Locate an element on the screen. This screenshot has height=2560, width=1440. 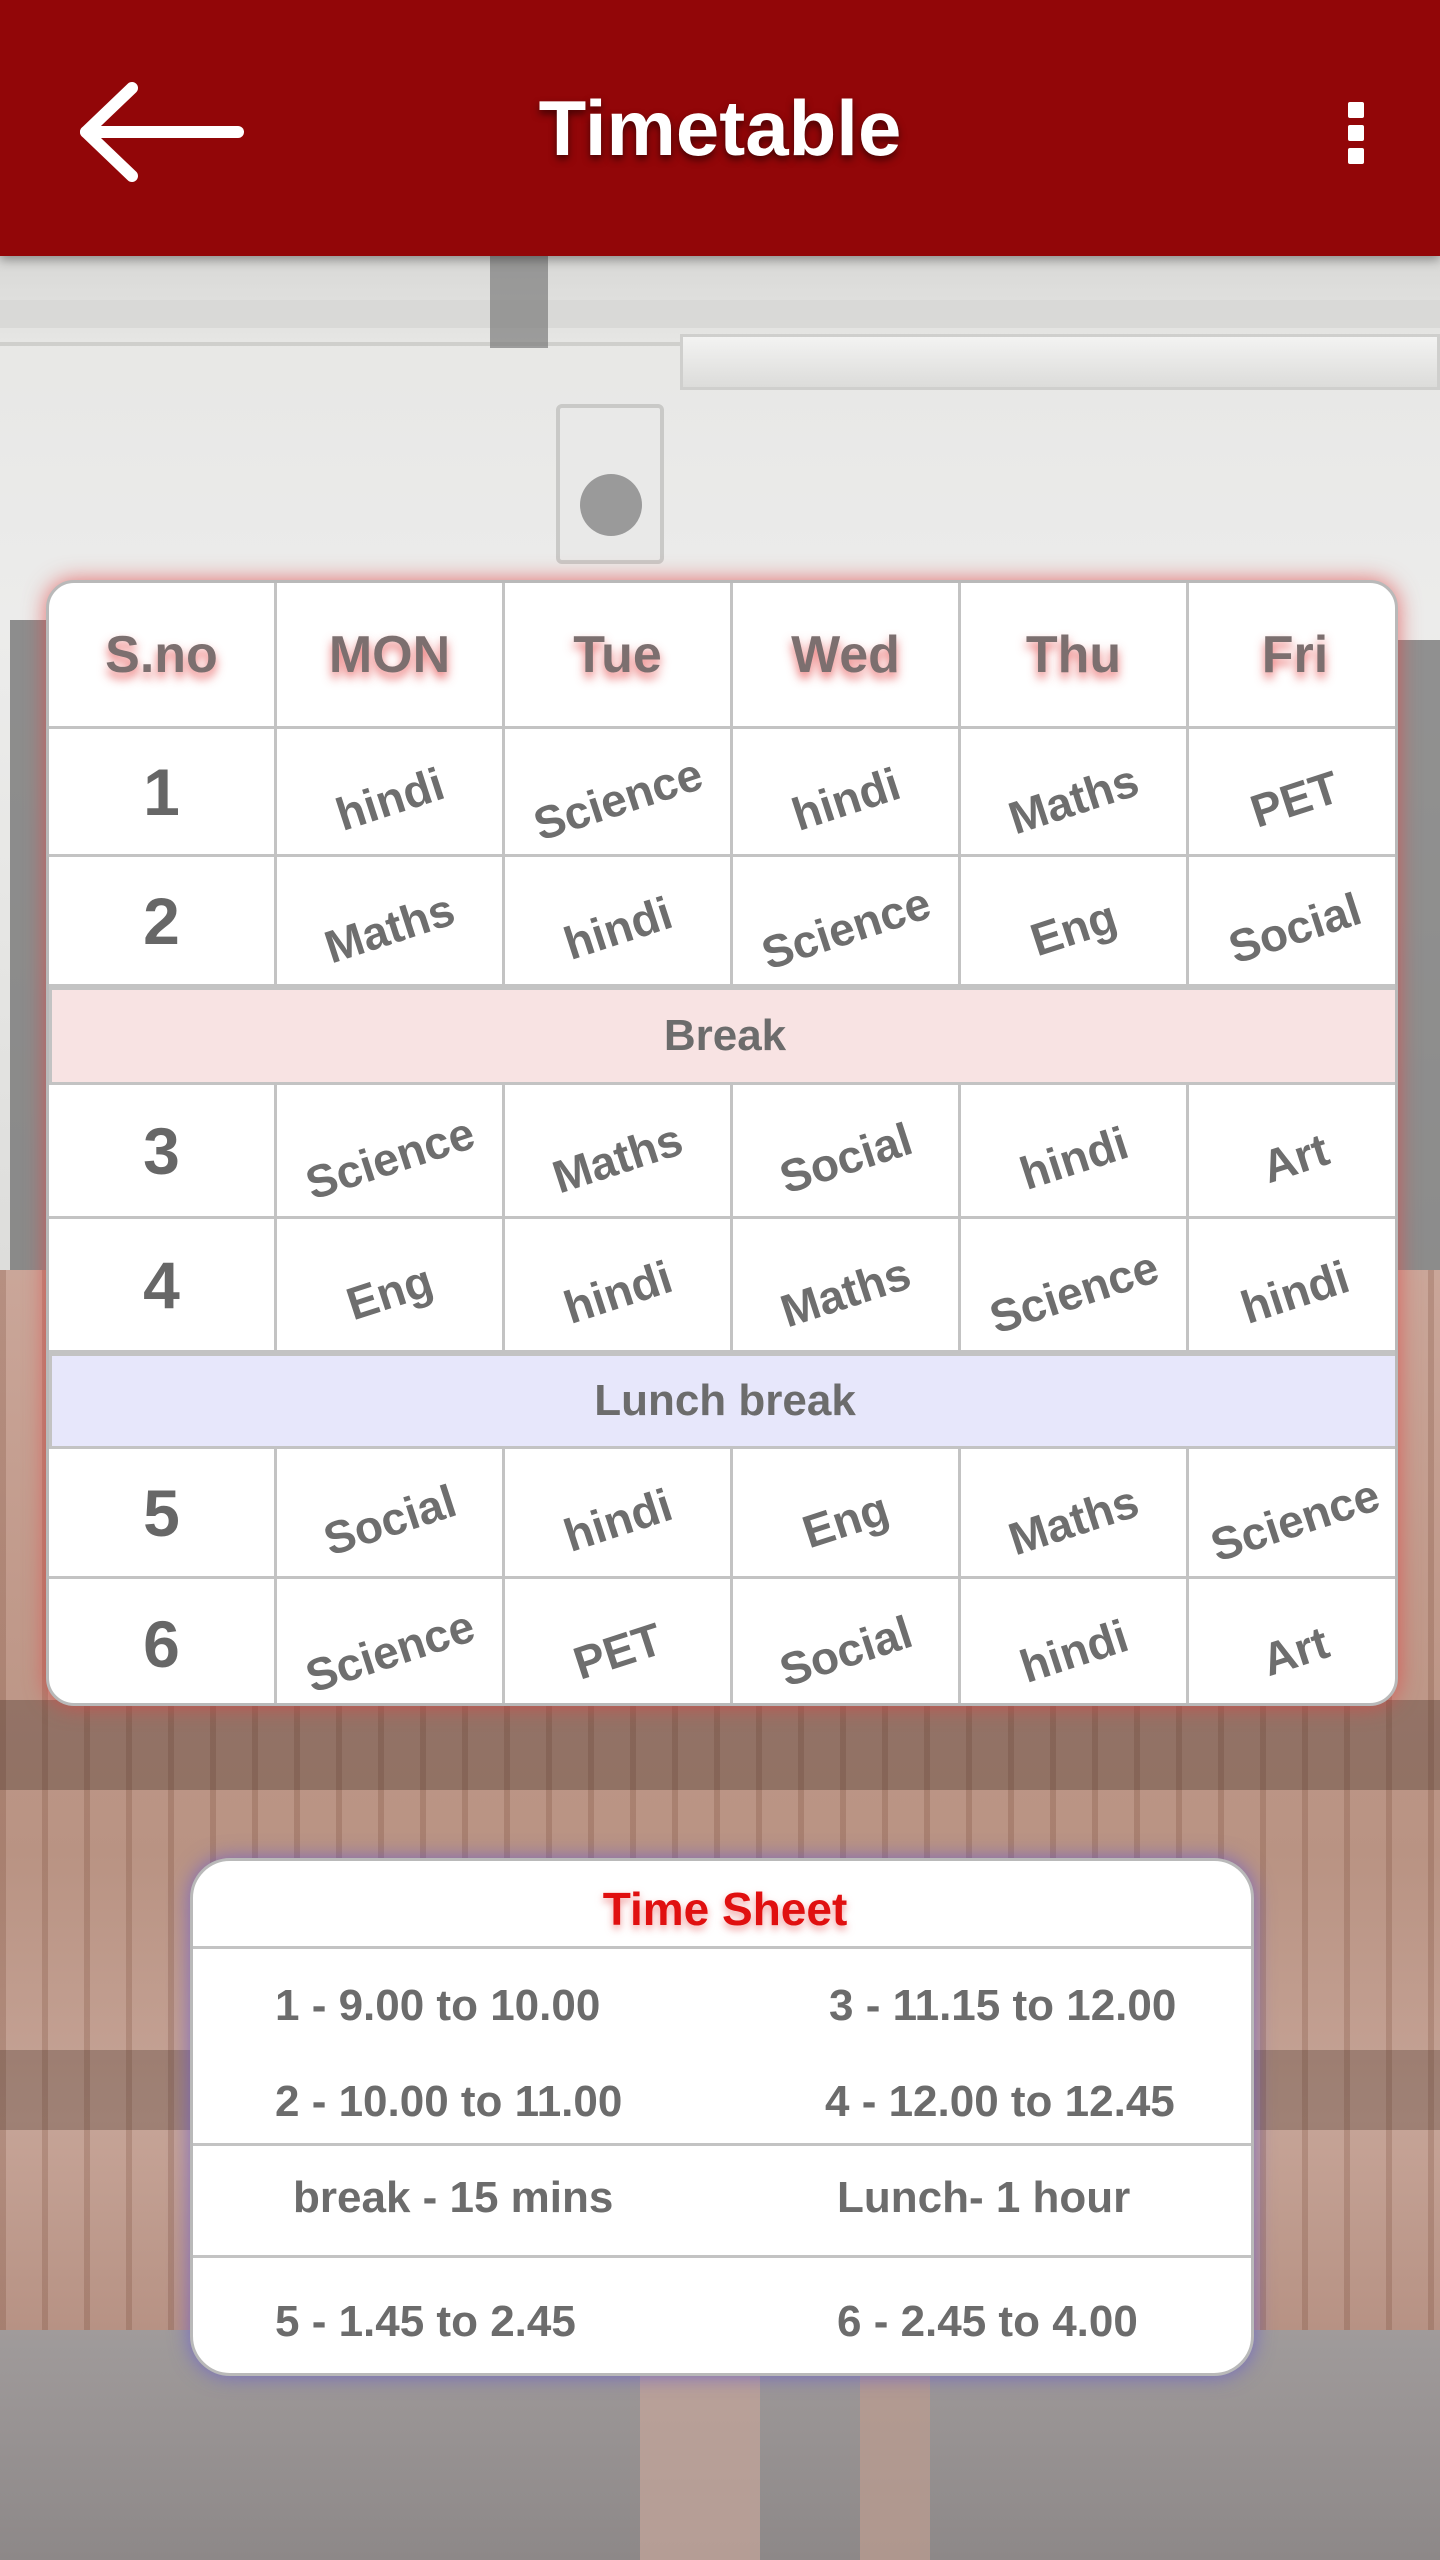
period-number-cell: 1 is located at coordinates (163, 791).